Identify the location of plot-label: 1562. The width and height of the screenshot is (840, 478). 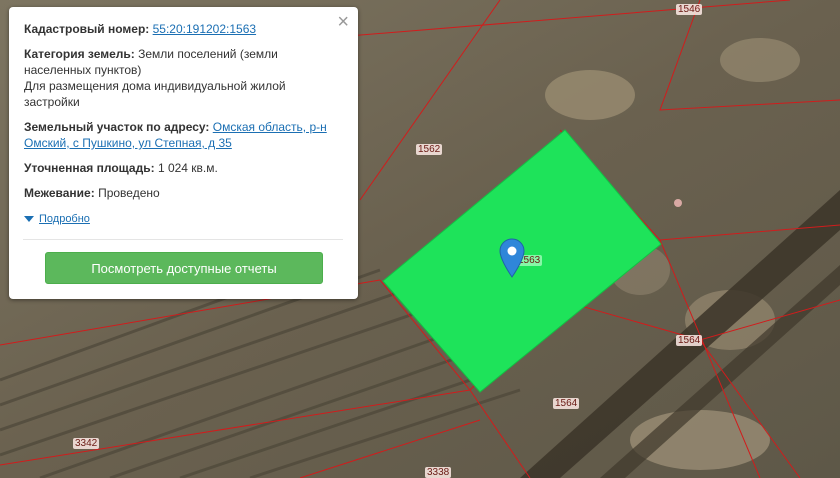
(429, 149).